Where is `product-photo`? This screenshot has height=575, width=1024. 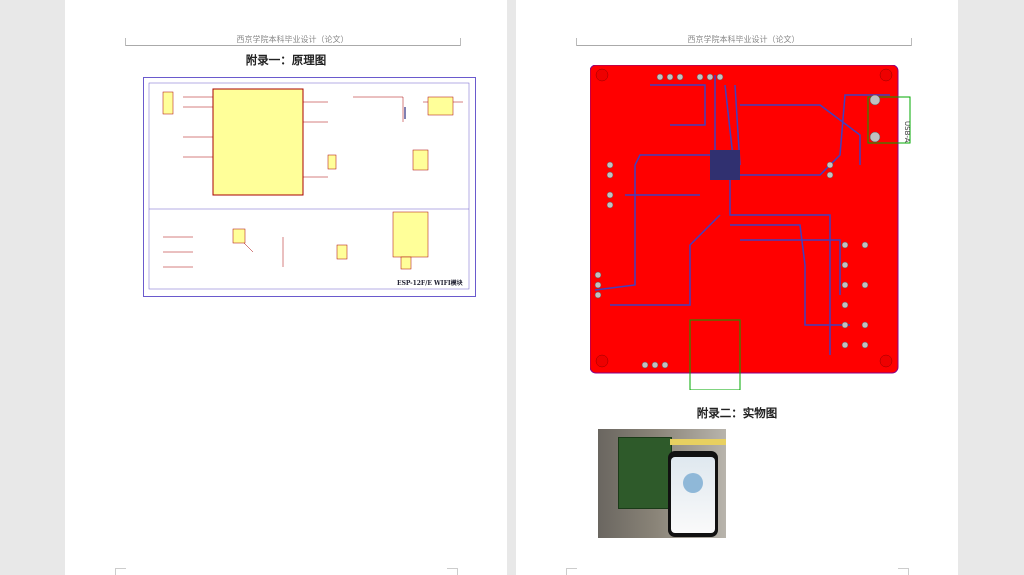
product-photo is located at coordinates (662, 483).